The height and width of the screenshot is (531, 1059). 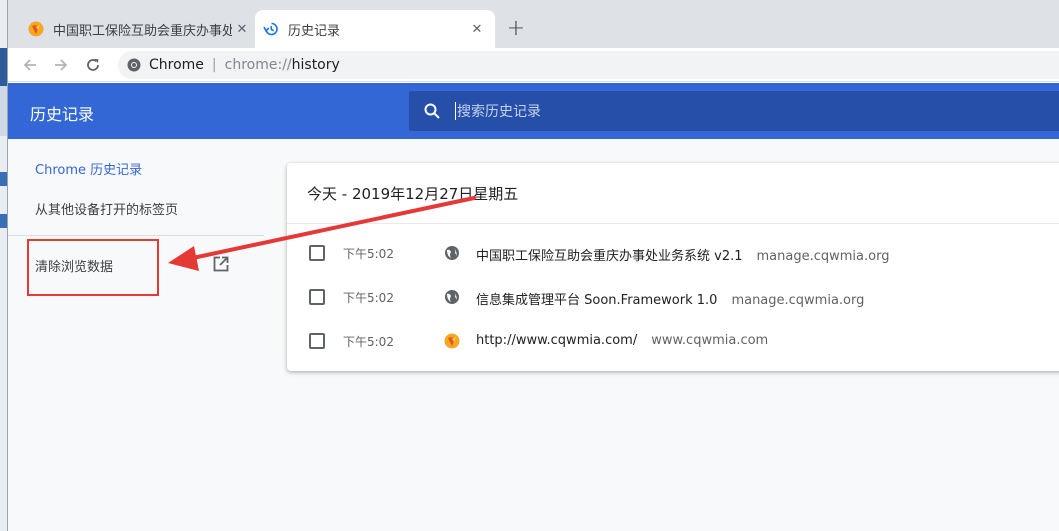 I want to click on entry-title-line: http://www.cqwmia.com/www.cqwmia.com, so click(x=622, y=340).